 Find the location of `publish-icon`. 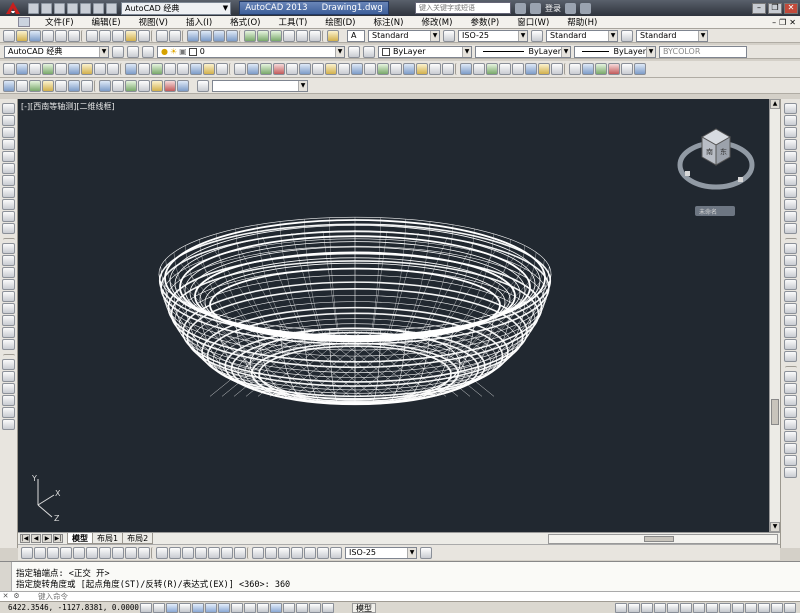

publish-icon is located at coordinates (74, 35).